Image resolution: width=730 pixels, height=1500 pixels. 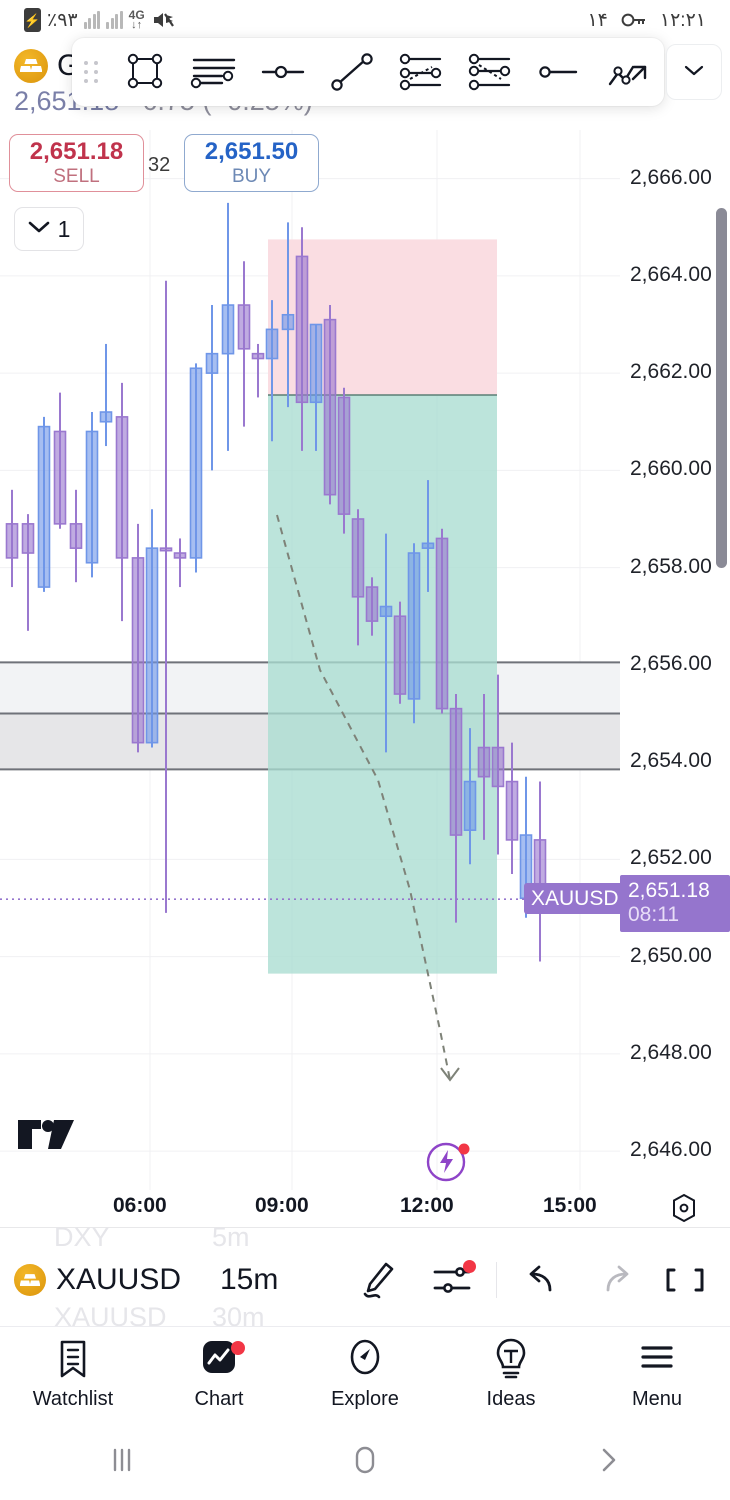 What do you see at coordinates (669, 891) in the screenshot?
I see `current-price-value: 2,651.18` at bounding box center [669, 891].